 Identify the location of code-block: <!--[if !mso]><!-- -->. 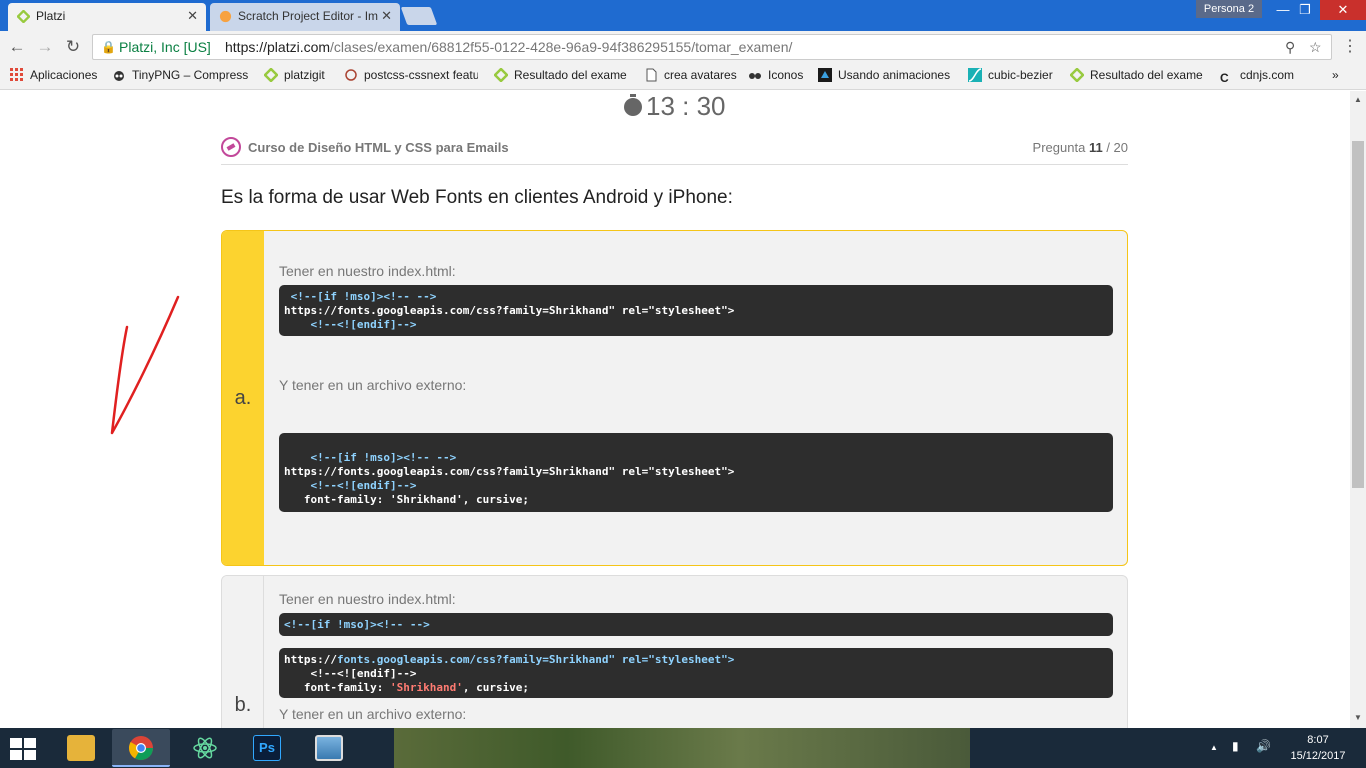
(696, 624).